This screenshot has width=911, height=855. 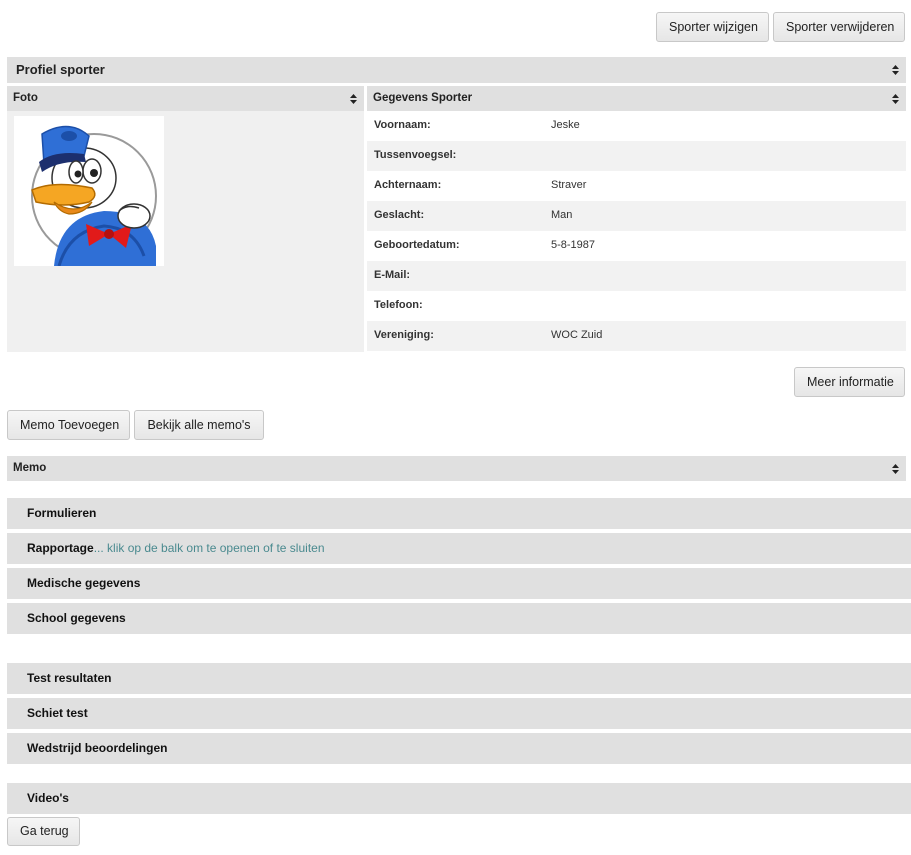 I want to click on field-row-geboortedatum: Geboortedatum: 5-8-1987, so click(x=636, y=246).